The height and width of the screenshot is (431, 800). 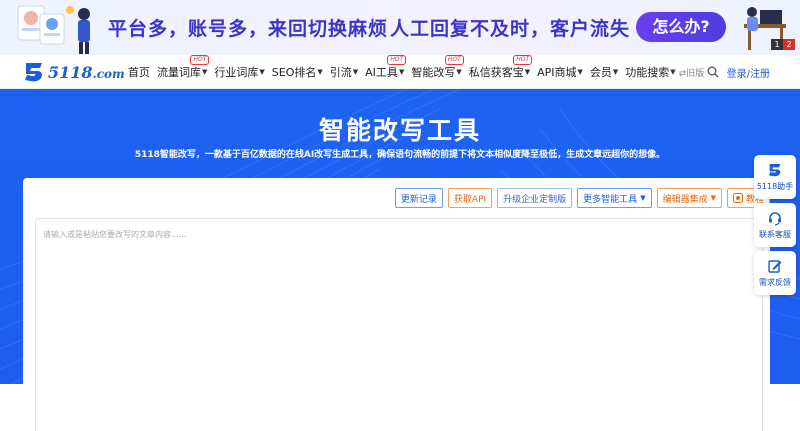 What do you see at coordinates (183, 67) in the screenshot?
I see `nav-item-traffic-keywords: 流量词库 ▼ HOT` at bounding box center [183, 67].